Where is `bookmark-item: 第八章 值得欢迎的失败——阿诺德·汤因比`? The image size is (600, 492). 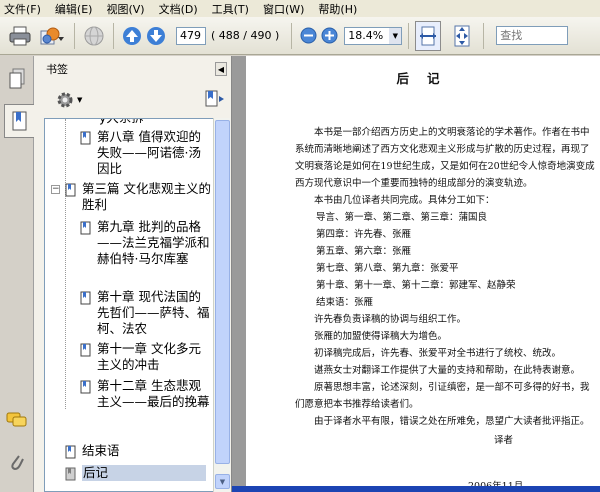
bookmark-item: 第八章 值得欢迎的失败——阿诺德·汤因比 is located at coordinates (146, 153).